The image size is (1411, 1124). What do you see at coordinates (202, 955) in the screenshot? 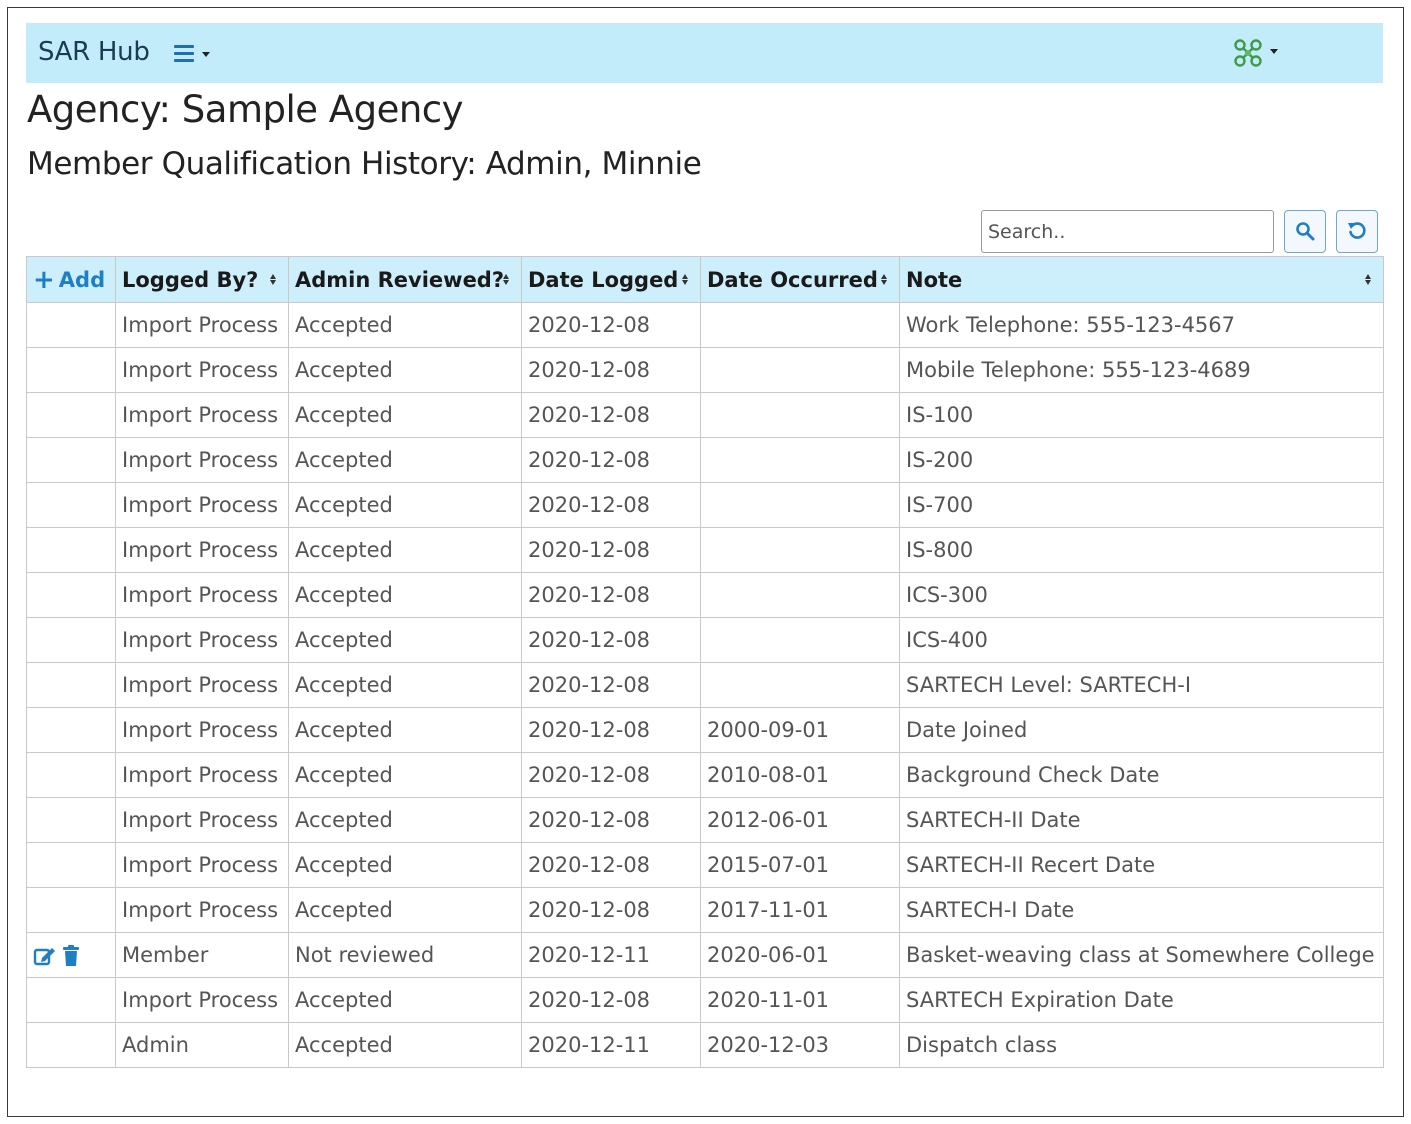
I see `cell-logged-by: Member` at bounding box center [202, 955].